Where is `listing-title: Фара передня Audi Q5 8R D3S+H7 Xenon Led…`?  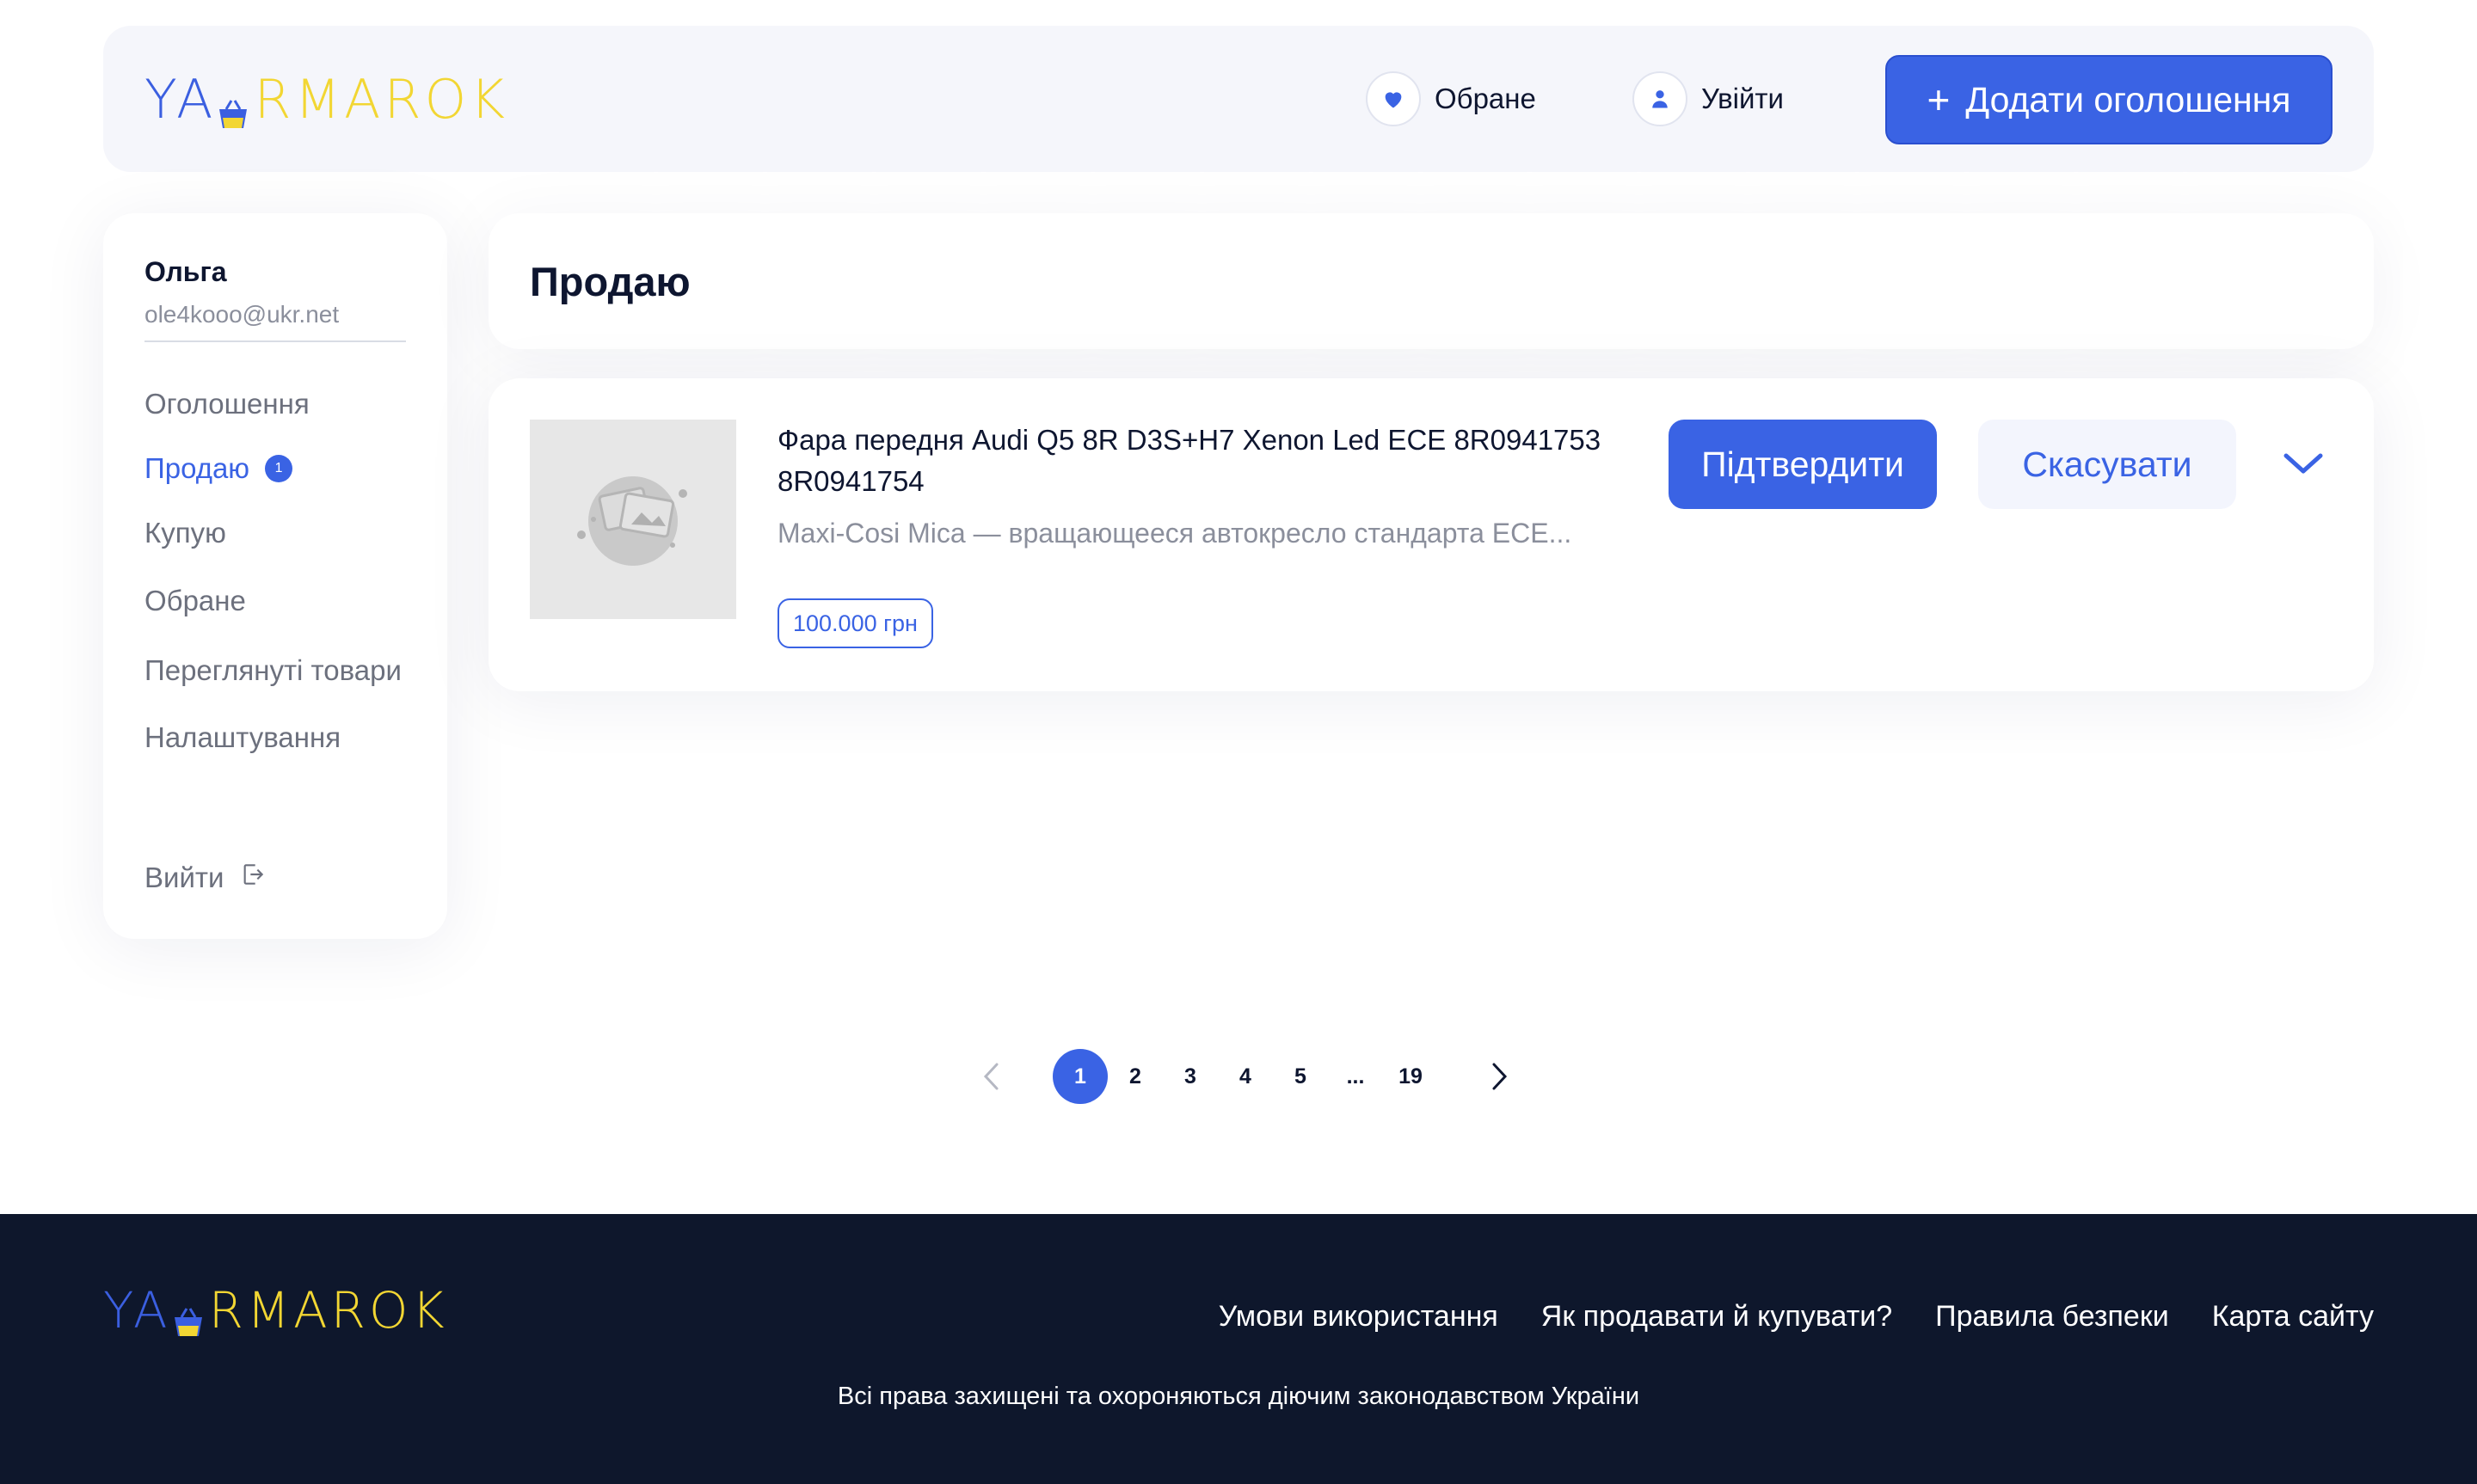
listing-title: Фара передня Audi Q5 8R D3S+H7 Xenon Led… is located at coordinates (1190, 461).